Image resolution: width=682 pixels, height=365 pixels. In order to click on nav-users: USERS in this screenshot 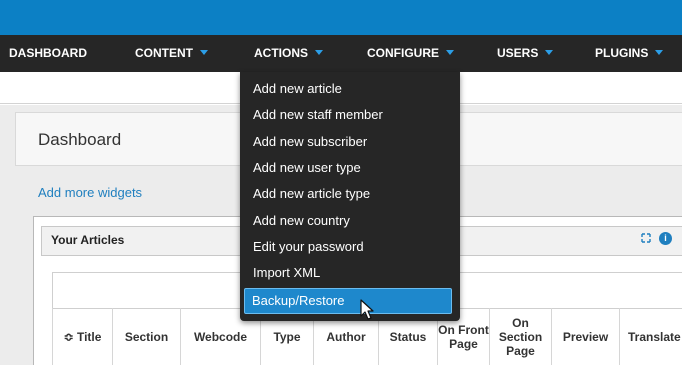, I will do `click(525, 53)`.